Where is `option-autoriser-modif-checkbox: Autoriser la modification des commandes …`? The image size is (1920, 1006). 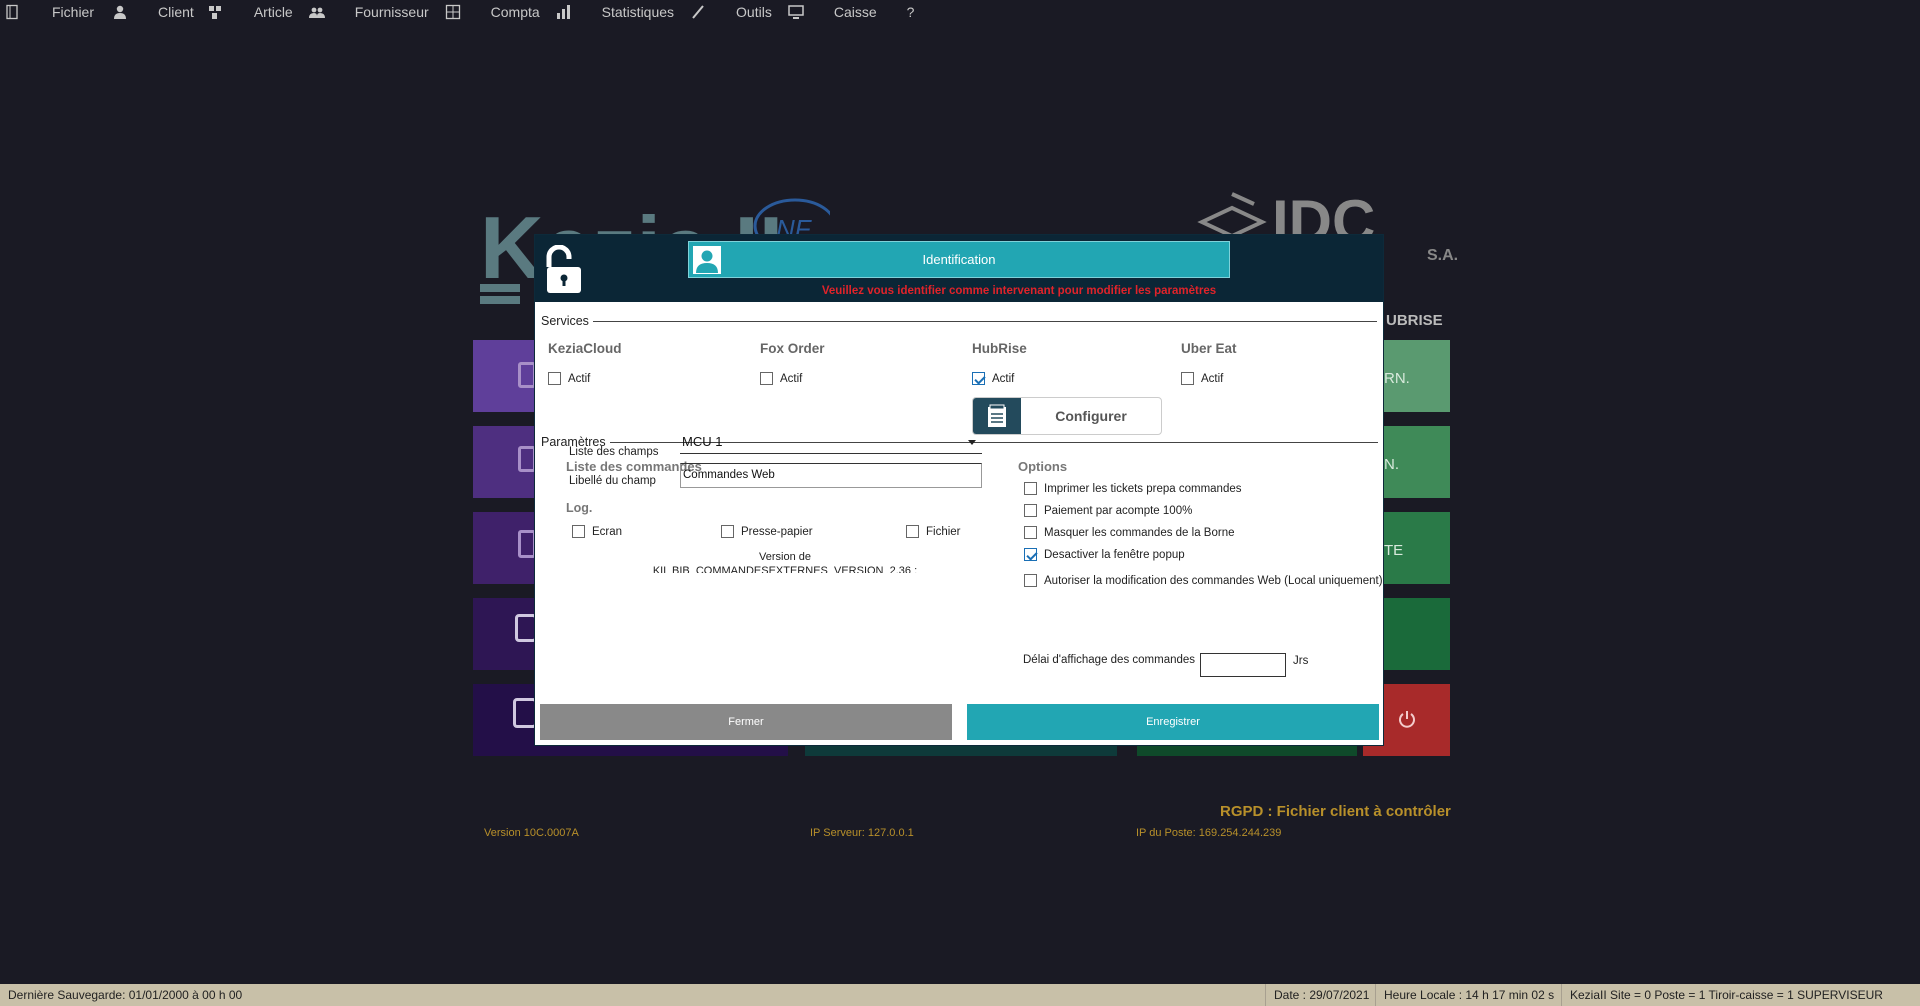
option-autoriser-modif-checkbox: Autoriser la modification des commandes … is located at coordinates (1203, 580).